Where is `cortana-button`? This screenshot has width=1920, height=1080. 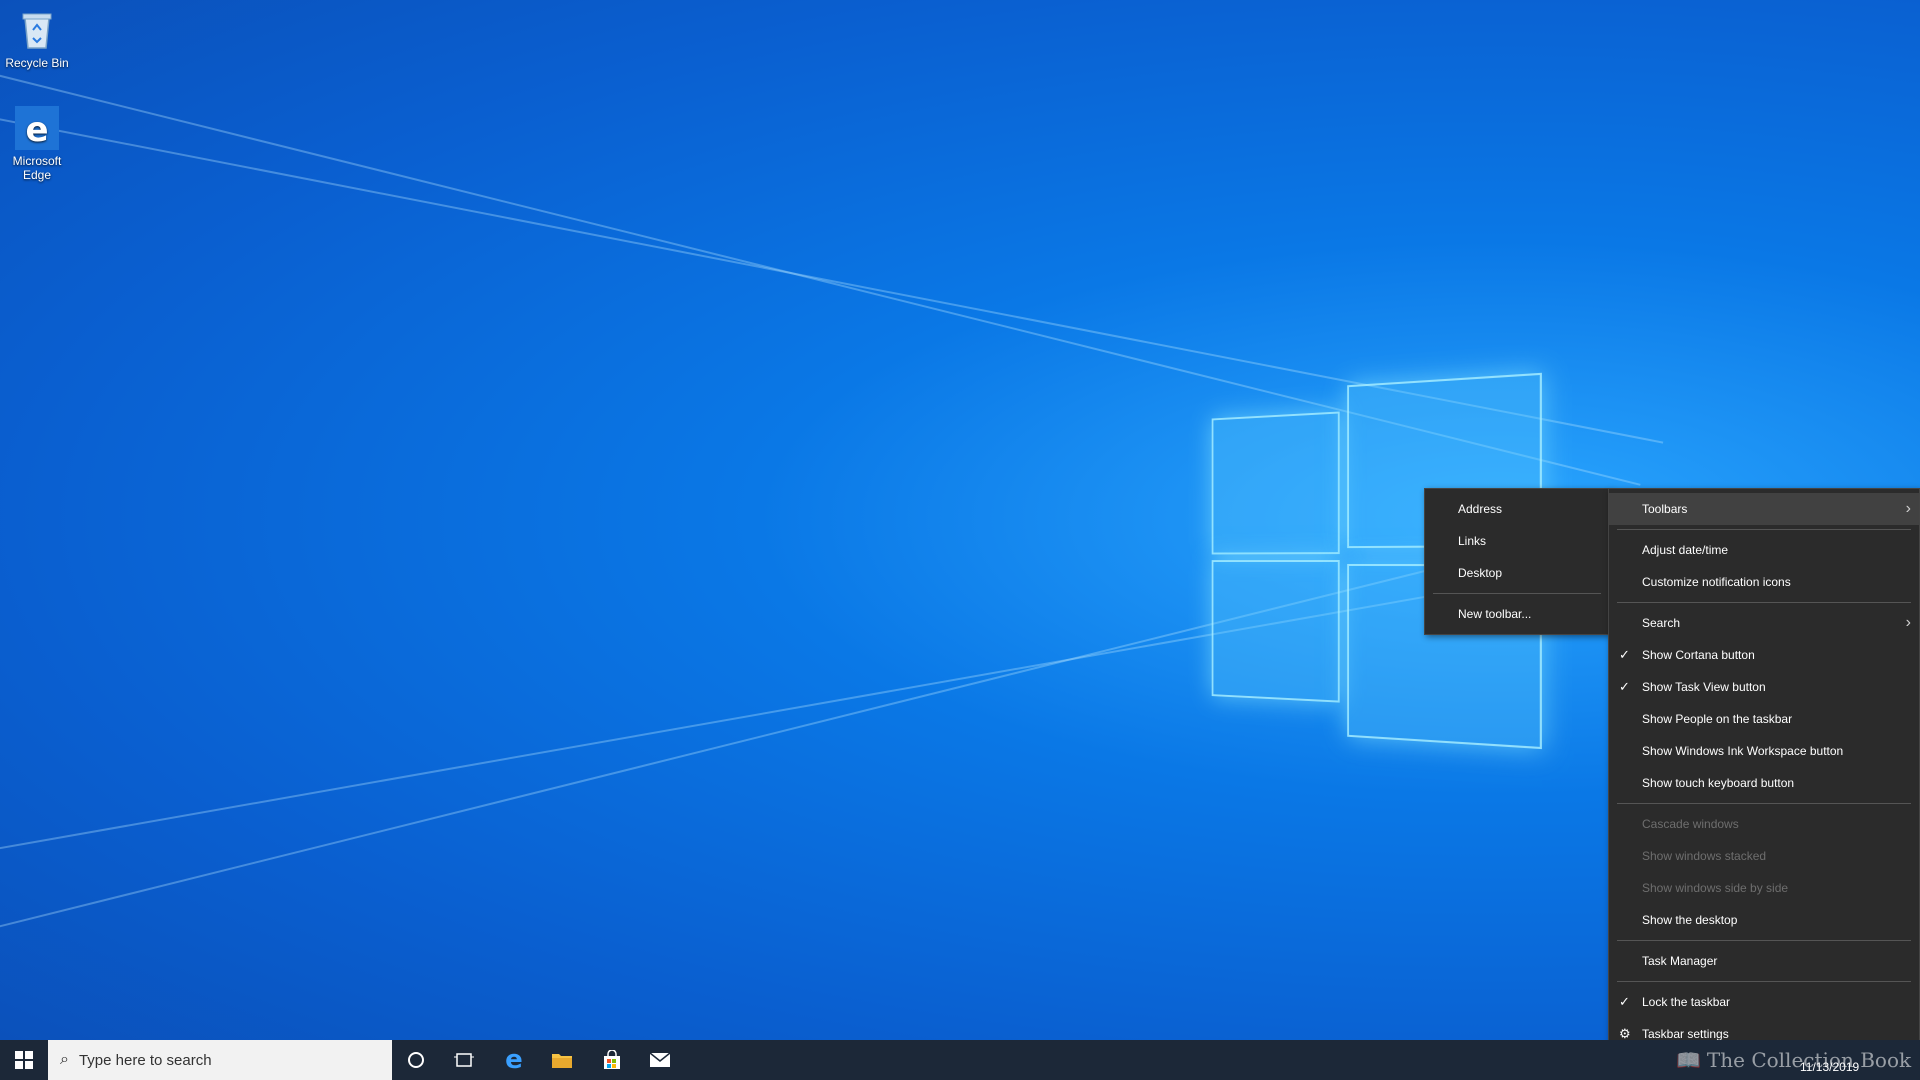 cortana-button is located at coordinates (416, 1060).